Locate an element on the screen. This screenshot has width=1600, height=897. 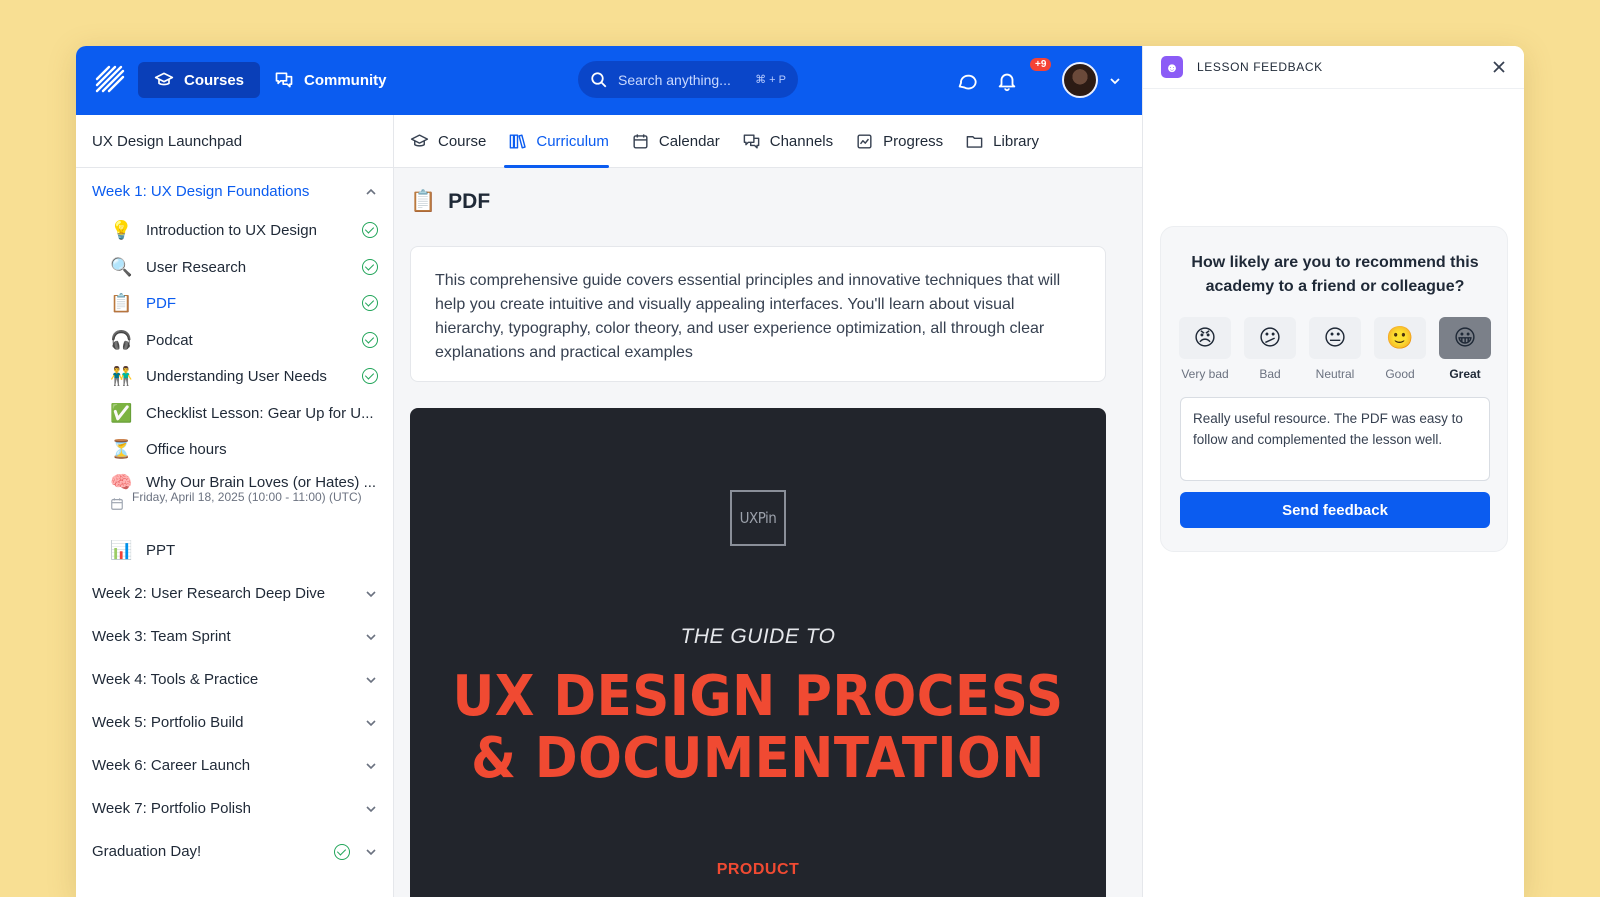
send-feedback-button: Send feedback is located at coordinates (1335, 510).